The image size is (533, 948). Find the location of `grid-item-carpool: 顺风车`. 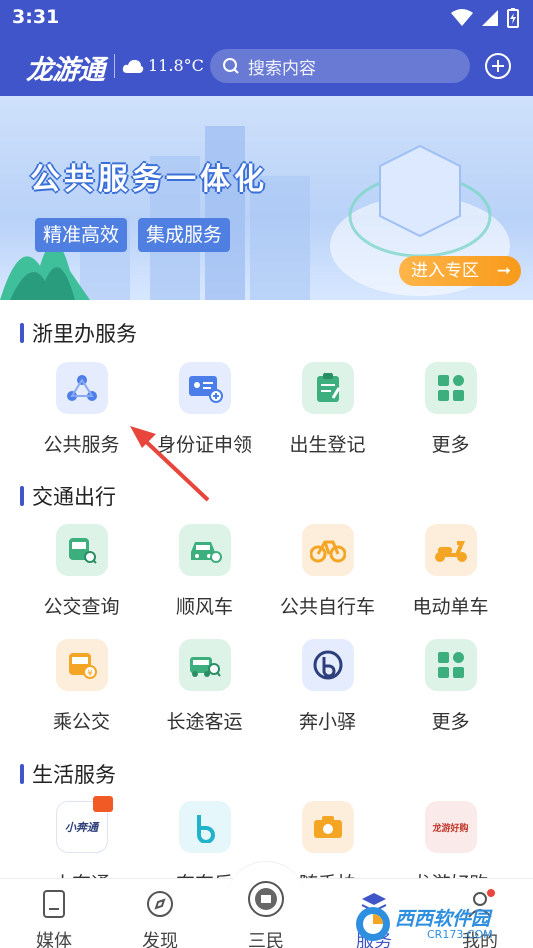

grid-item-carpool: 顺风车 is located at coordinates (204, 571).